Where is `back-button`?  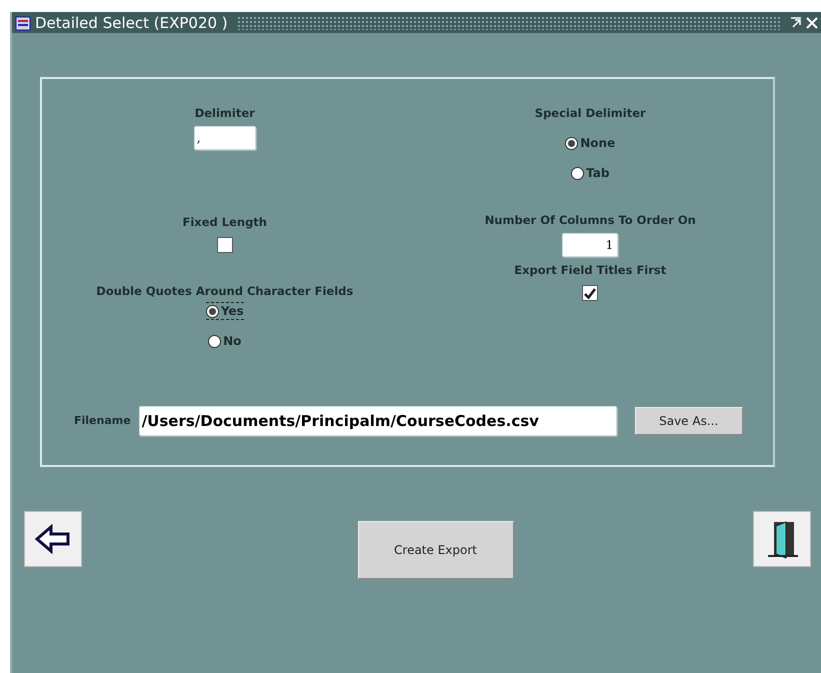 back-button is located at coordinates (53, 539).